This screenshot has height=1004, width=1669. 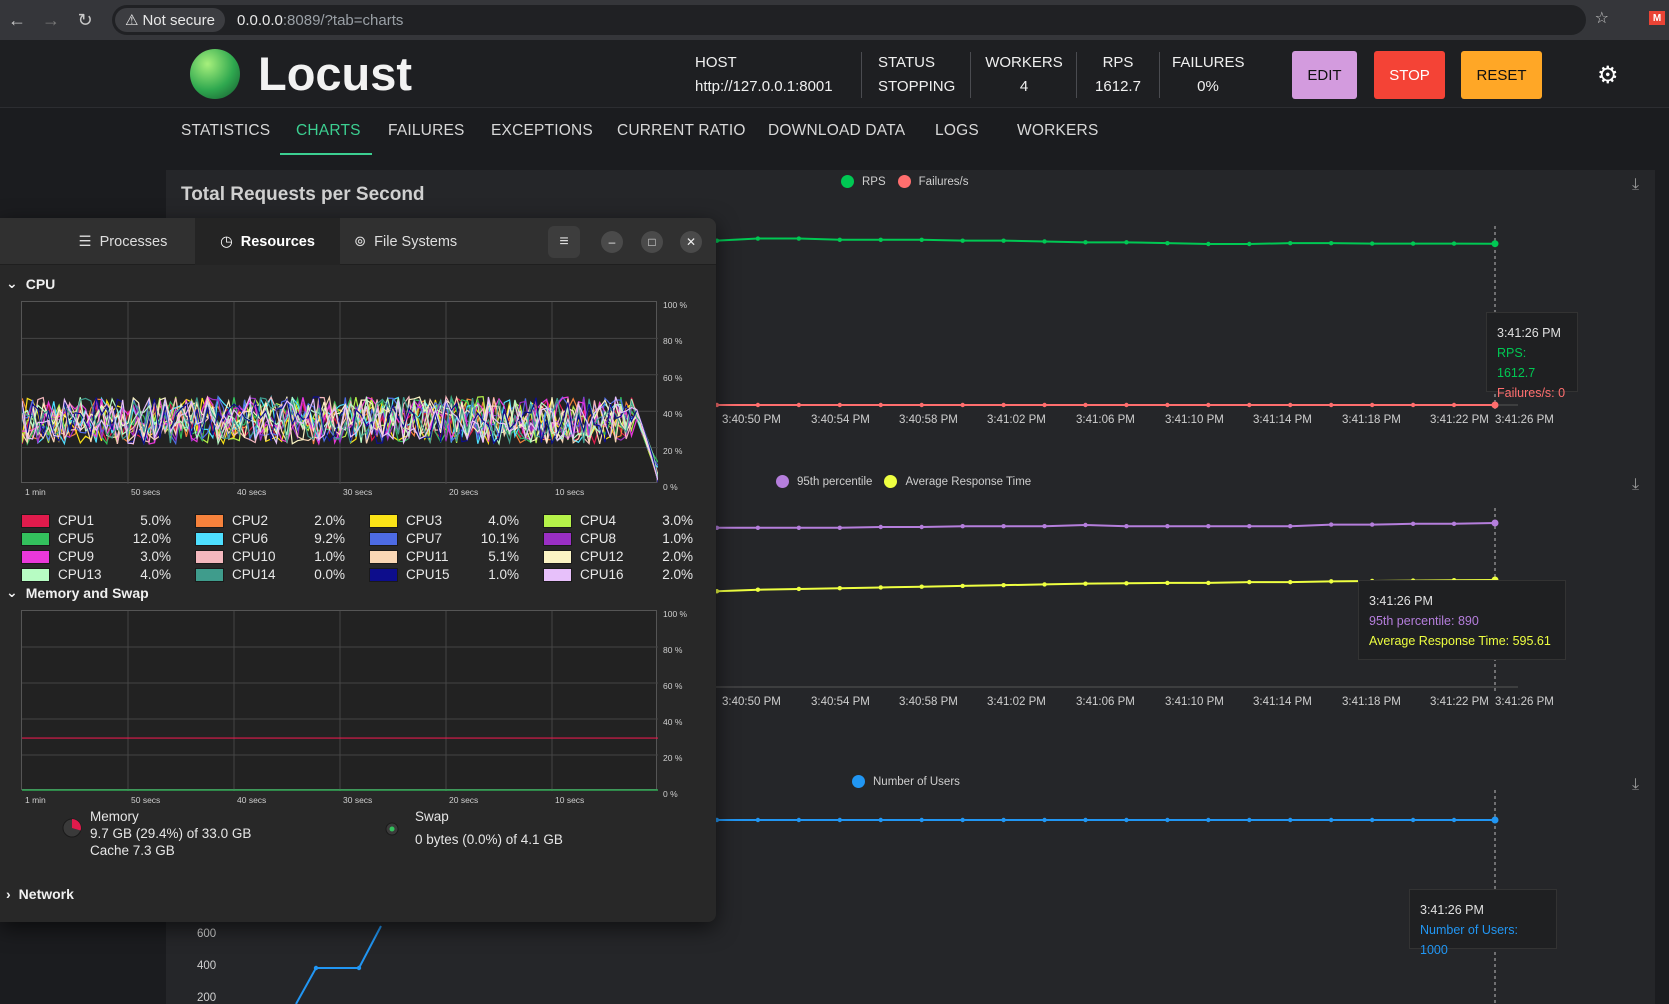 What do you see at coordinates (277, 556) in the screenshot?
I see `cpu-legend-item: CPU10 1.0%` at bounding box center [277, 556].